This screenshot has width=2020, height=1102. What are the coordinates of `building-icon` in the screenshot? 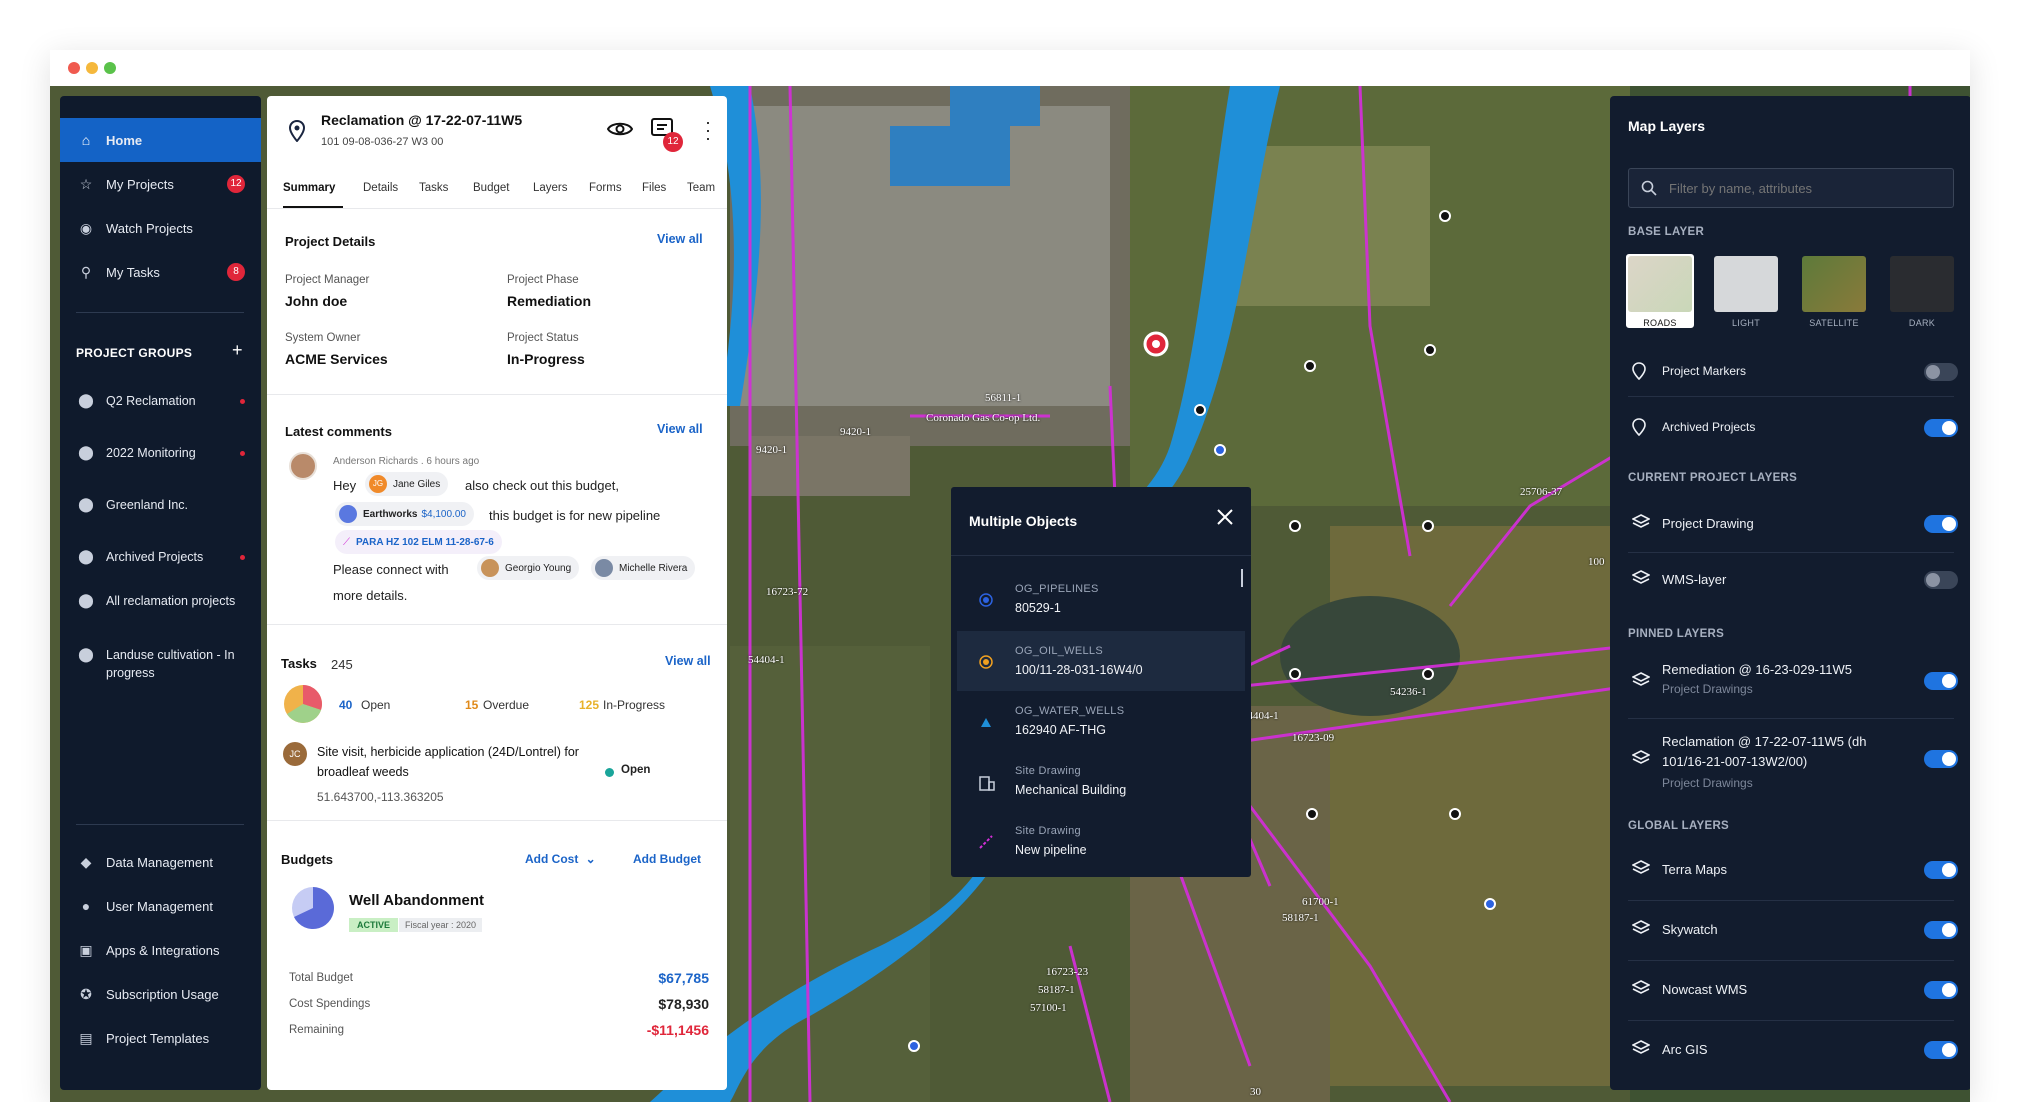 It's located at (987, 783).